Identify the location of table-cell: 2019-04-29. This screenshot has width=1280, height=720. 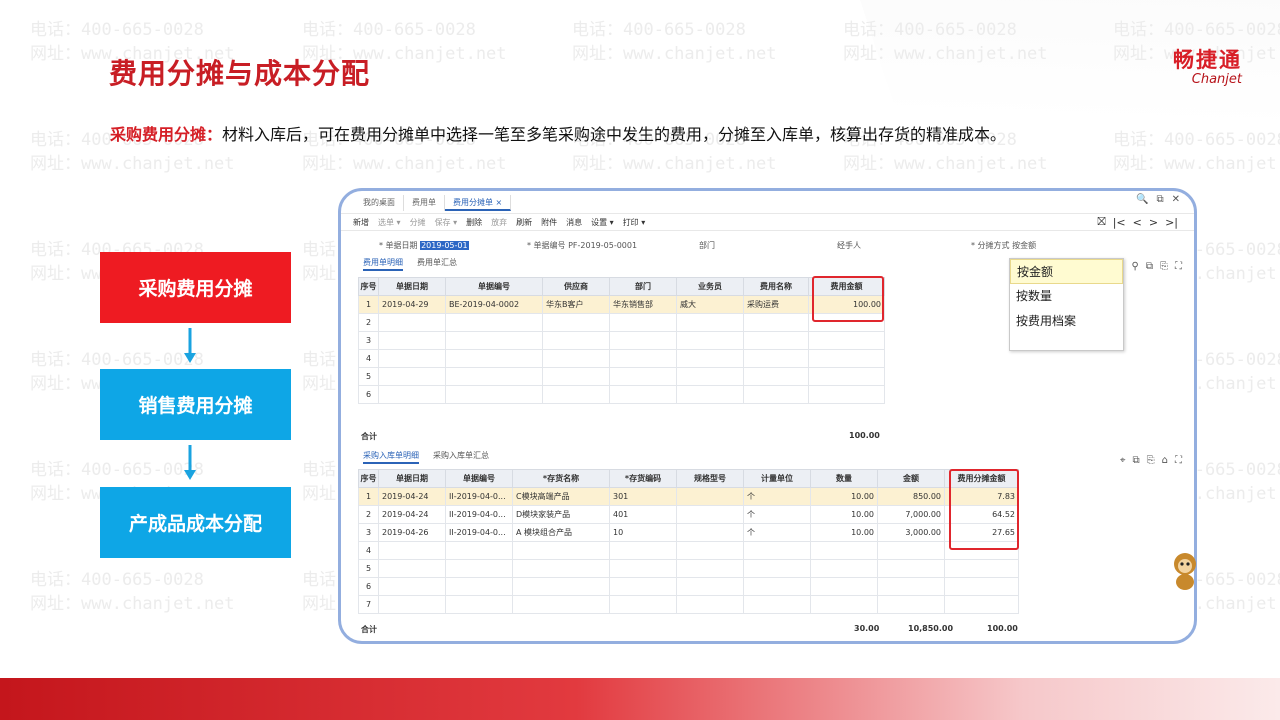
(412, 304).